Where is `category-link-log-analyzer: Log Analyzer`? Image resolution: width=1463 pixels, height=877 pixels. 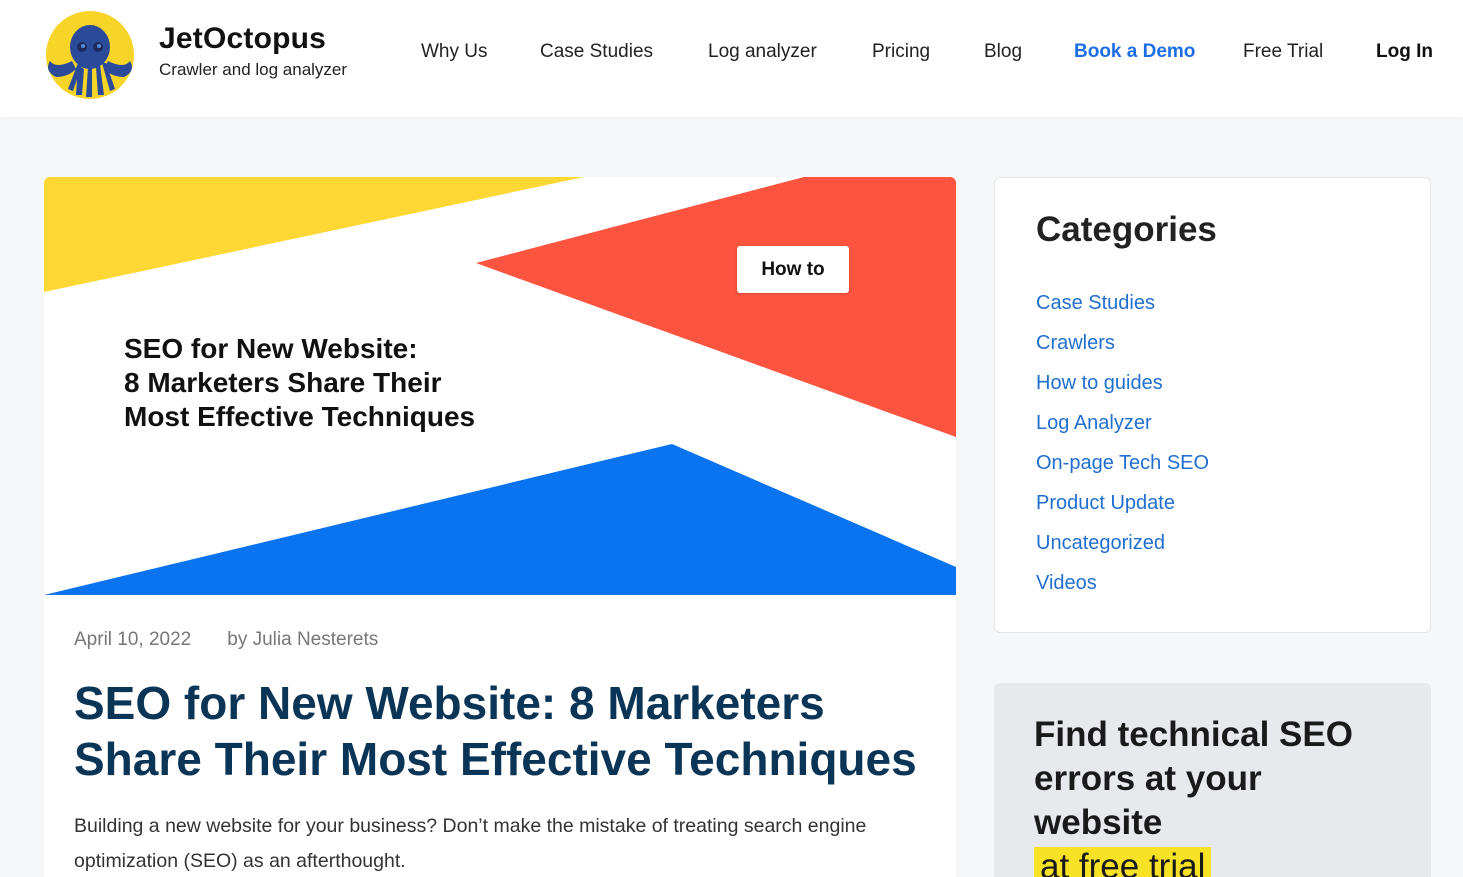 category-link-log-analyzer: Log Analyzer is located at coordinates (1094, 423).